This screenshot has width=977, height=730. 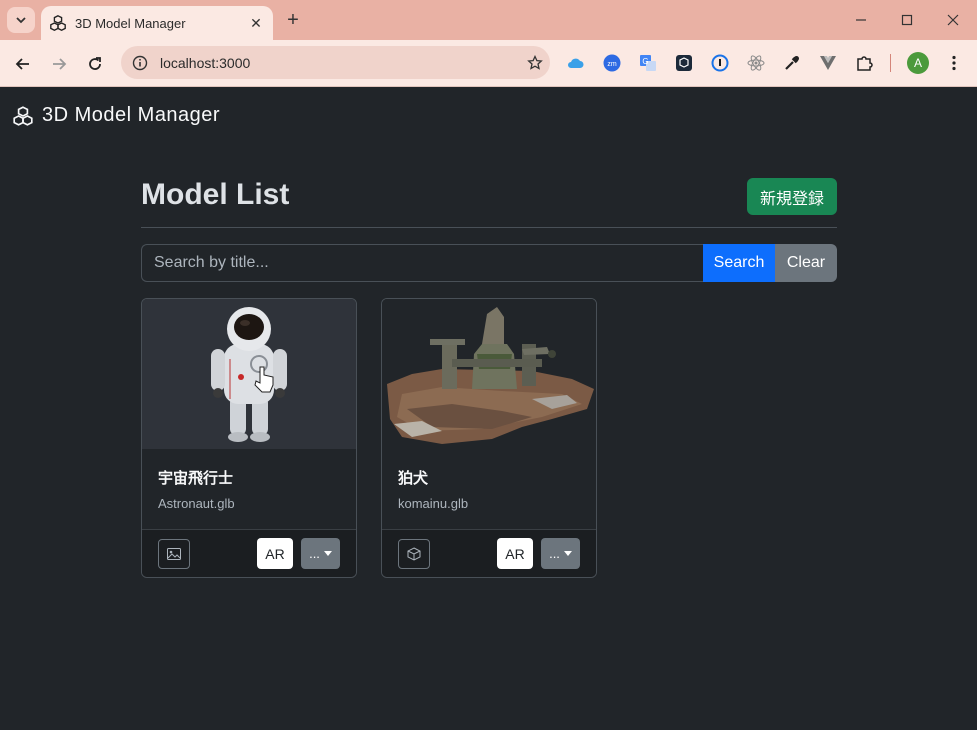 What do you see at coordinates (130, 23) in the screenshot?
I see `tab-title: 3D Model Manager` at bounding box center [130, 23].